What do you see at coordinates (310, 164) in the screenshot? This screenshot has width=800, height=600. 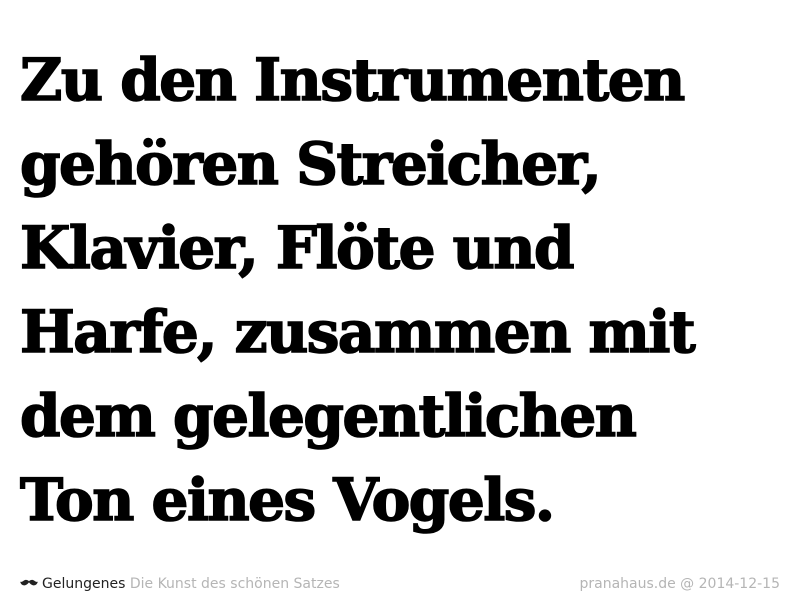 I see `quote-line-2: gehören Streicher,` at bounding box center [310, 164].